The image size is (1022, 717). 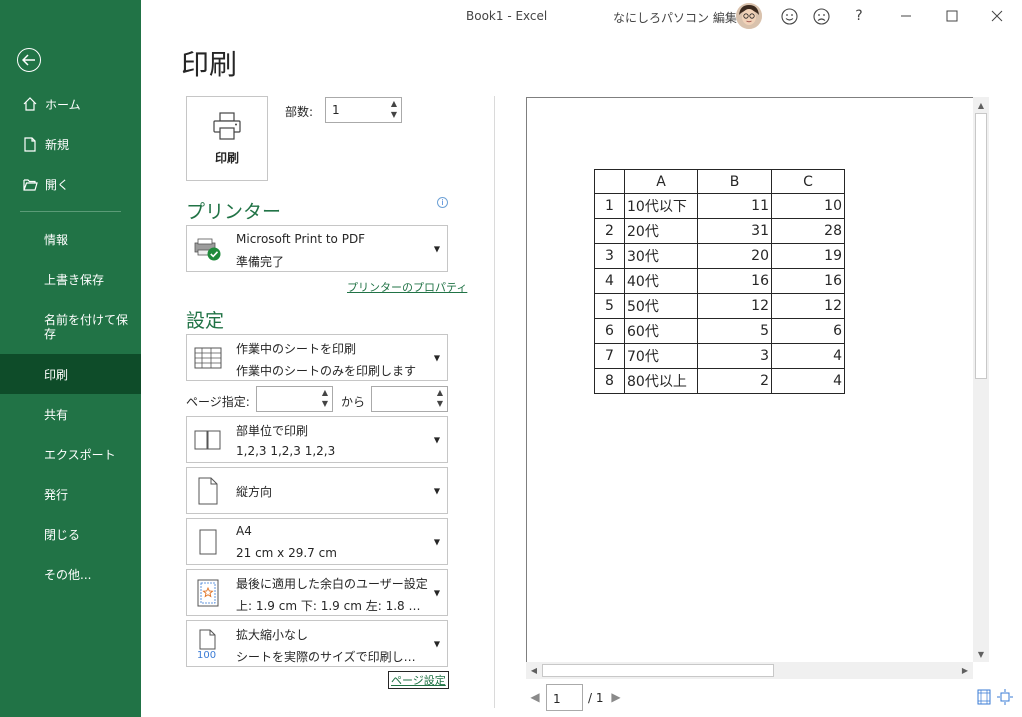 I want to click on row-header: 7, so click(x=609, y=356).